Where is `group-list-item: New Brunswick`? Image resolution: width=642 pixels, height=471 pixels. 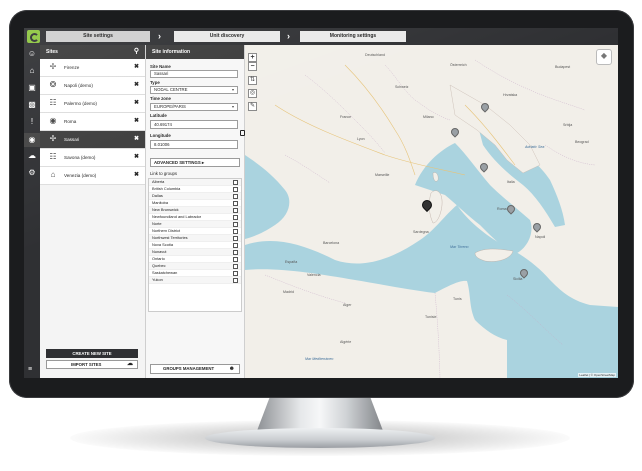 group-list-item: New Brunswick is located at coordinates (195, 210).